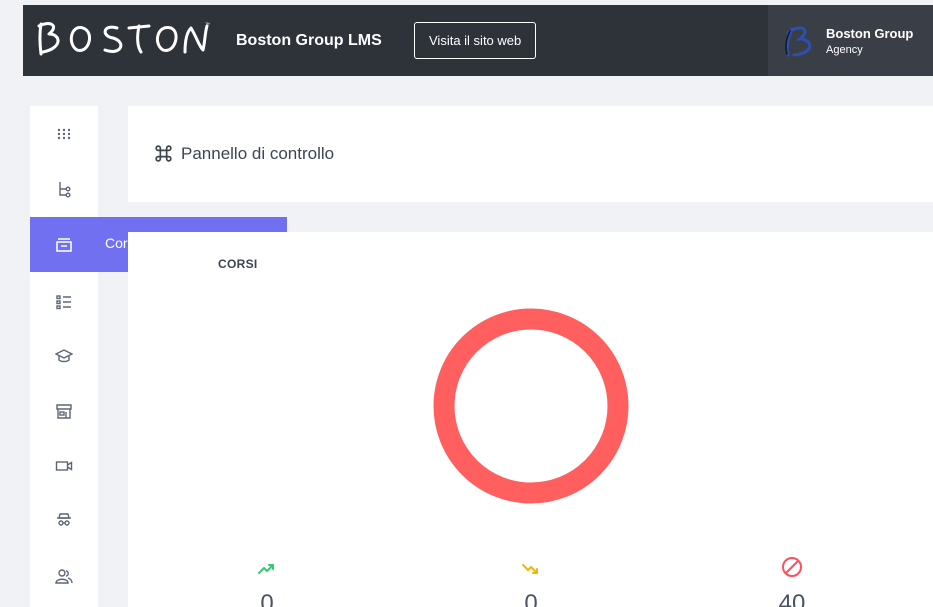  I want to click on sidebar, so click(64, 356).